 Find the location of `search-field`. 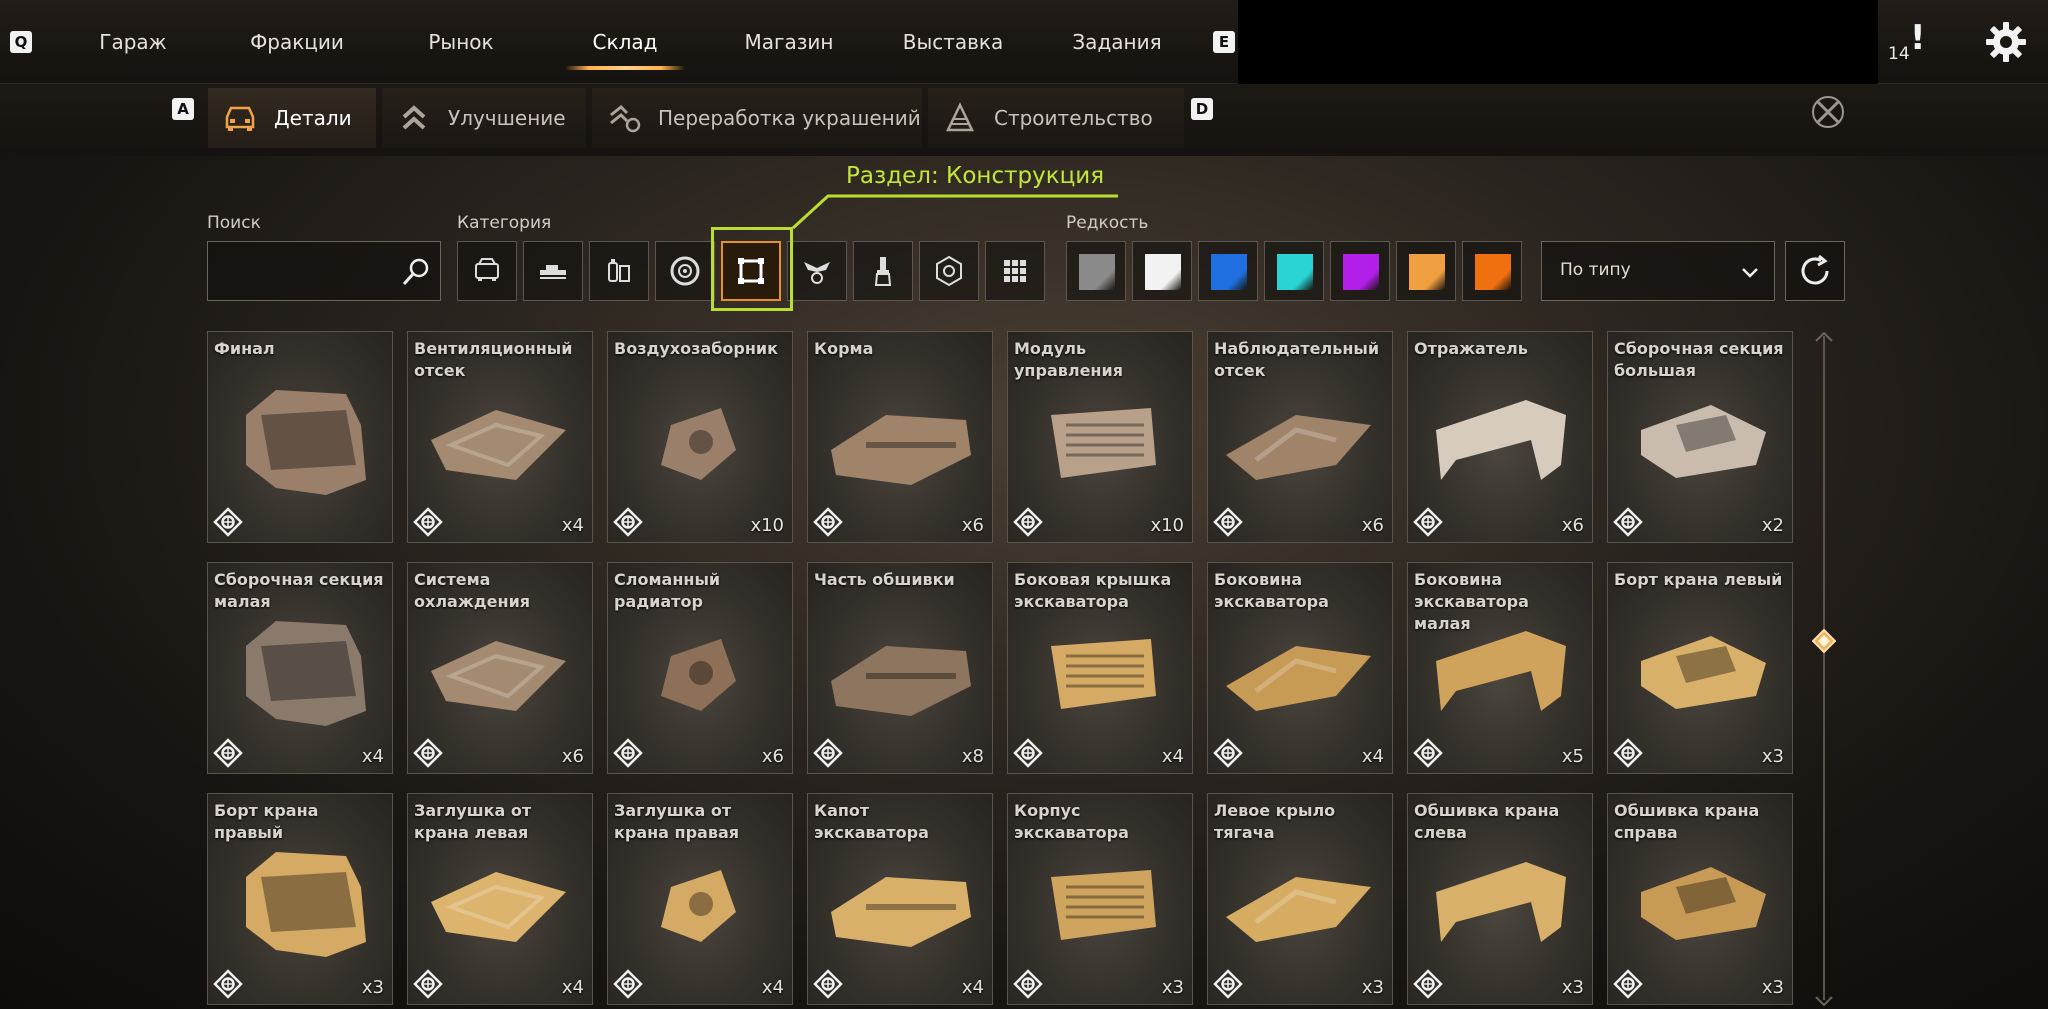

search-field is located at coordinates (324, 271).